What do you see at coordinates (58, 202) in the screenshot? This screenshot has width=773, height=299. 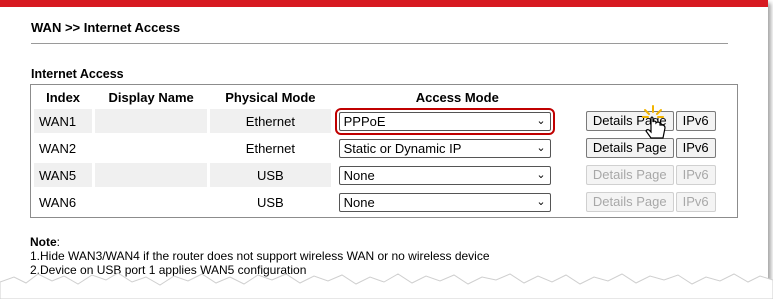 I see `cell-index: WAN6` at bounding box center [58, 202].